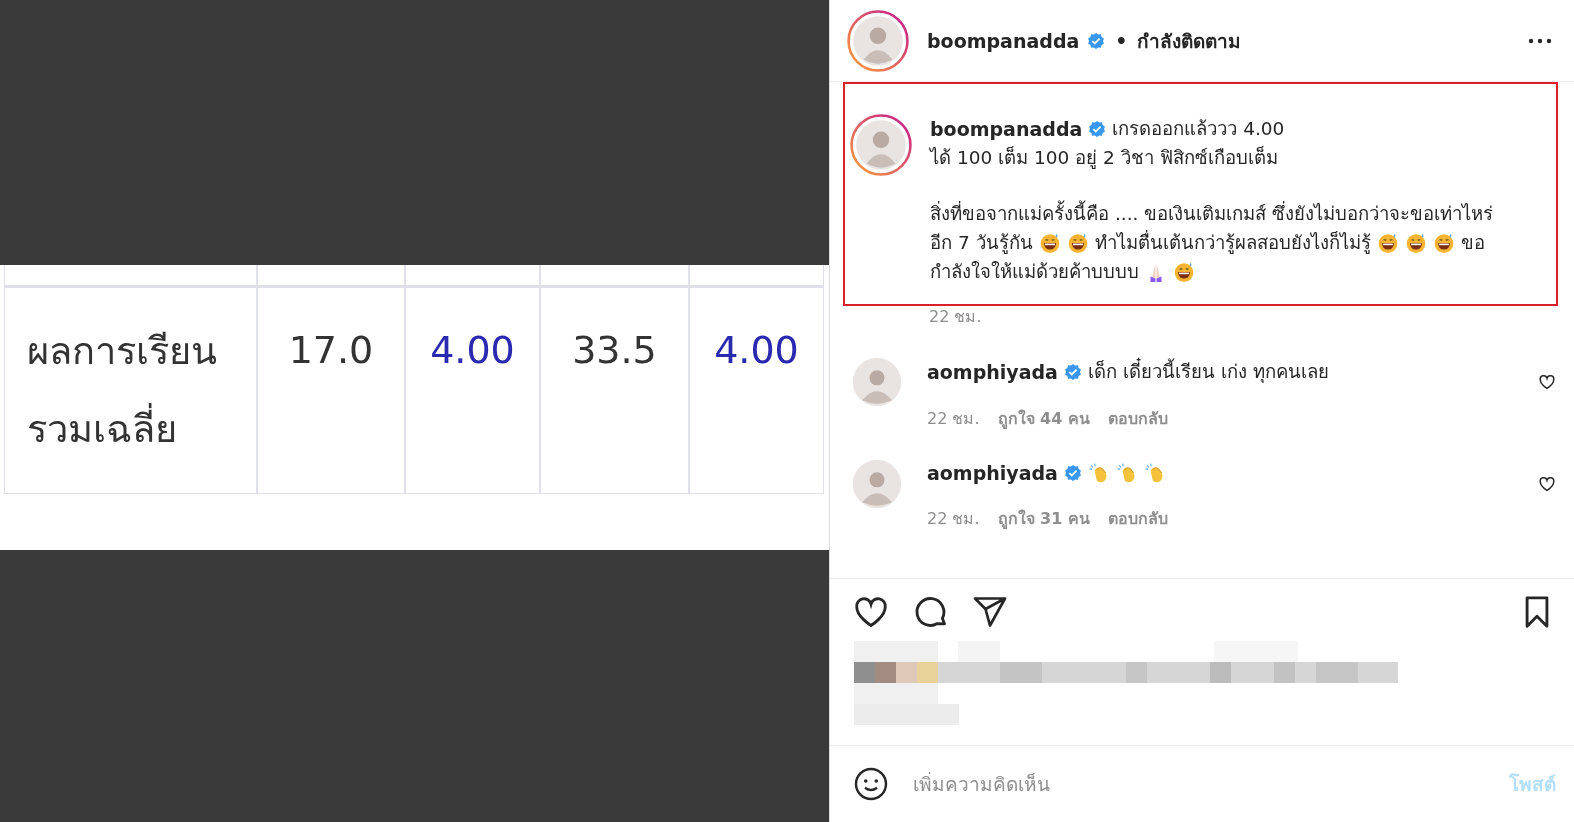 Image resolution: width=1574 pixels, height=822 pixels. Describe the element at coordinates (1540, 40) in the screenshot. I see `more-options-icon` at that location.